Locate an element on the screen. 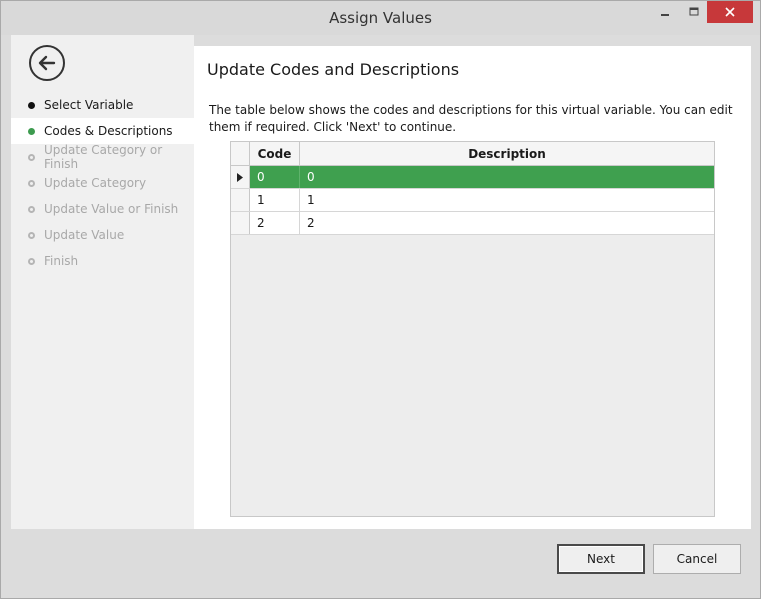 Image resolution: width=761 pixels, height=599 pixels. table-header: Code Description is located at coordinates (472, 154).